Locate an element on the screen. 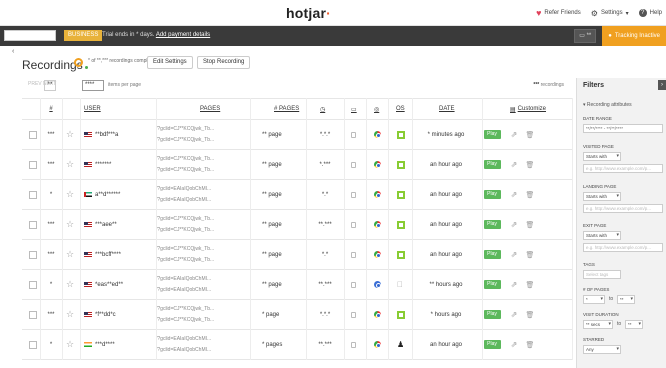 The image size is (666, 368). tracking-status-button: ● Tracking Inactive is located at coordinates (634, 36).